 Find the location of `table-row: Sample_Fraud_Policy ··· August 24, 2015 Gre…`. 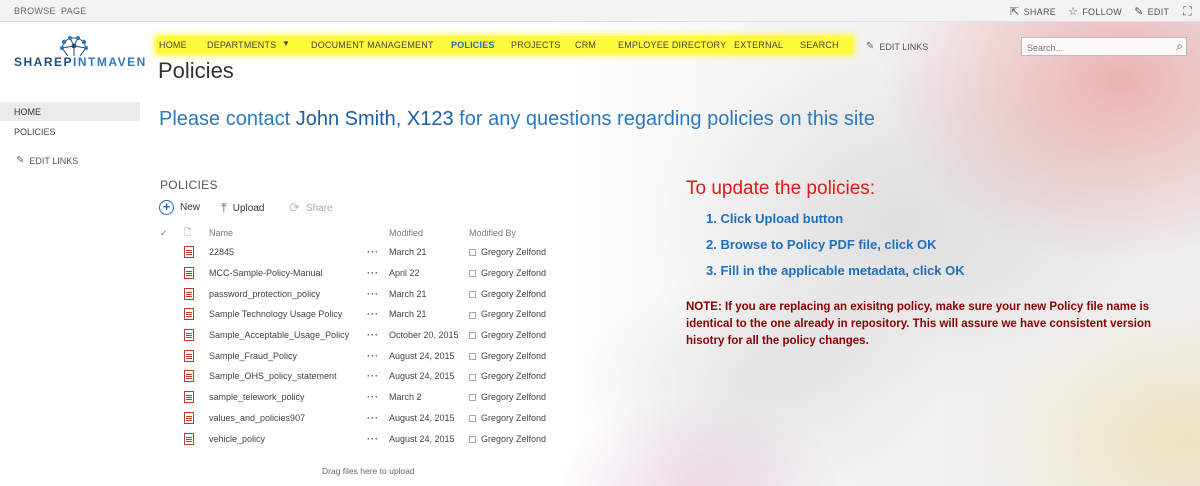

table-row: Sample_Fraud_Policy ··· August 24, 2015 Gre… is located at coordinates (374, 355).